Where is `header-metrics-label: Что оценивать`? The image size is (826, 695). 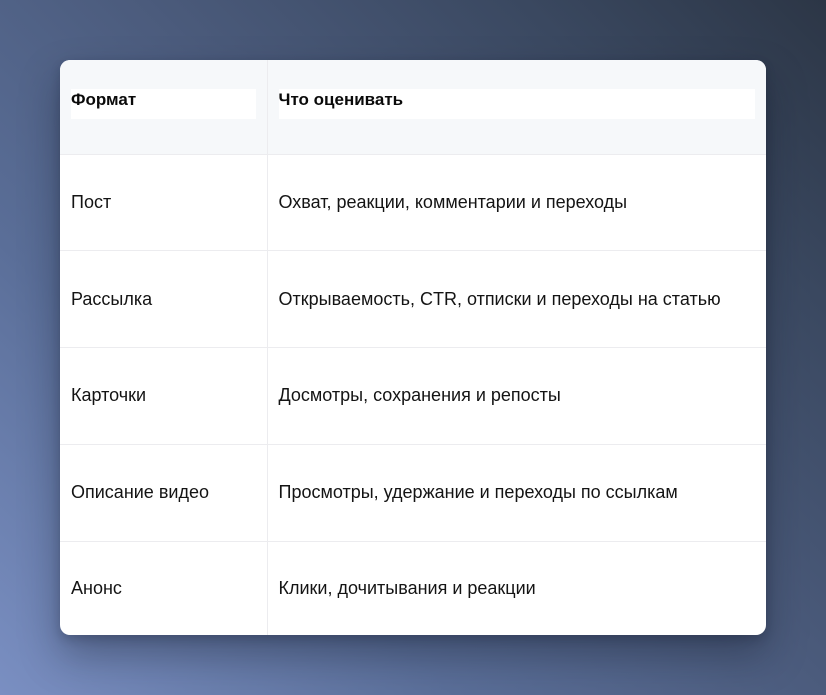 header-metrics-label: Что оценивать is located at coordinates (516, 103).